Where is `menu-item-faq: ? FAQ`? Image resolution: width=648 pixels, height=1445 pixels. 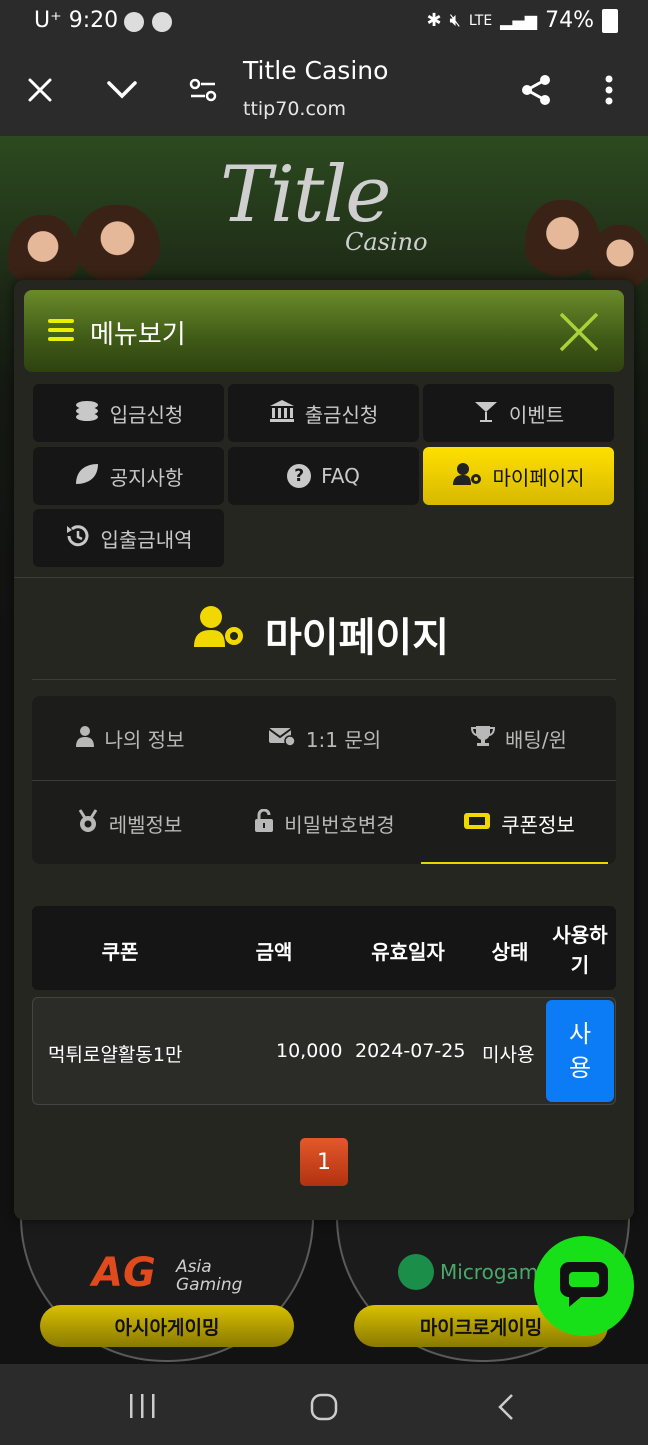
menu-item-faq: ? FAQ is located at coordinates (323, 476).